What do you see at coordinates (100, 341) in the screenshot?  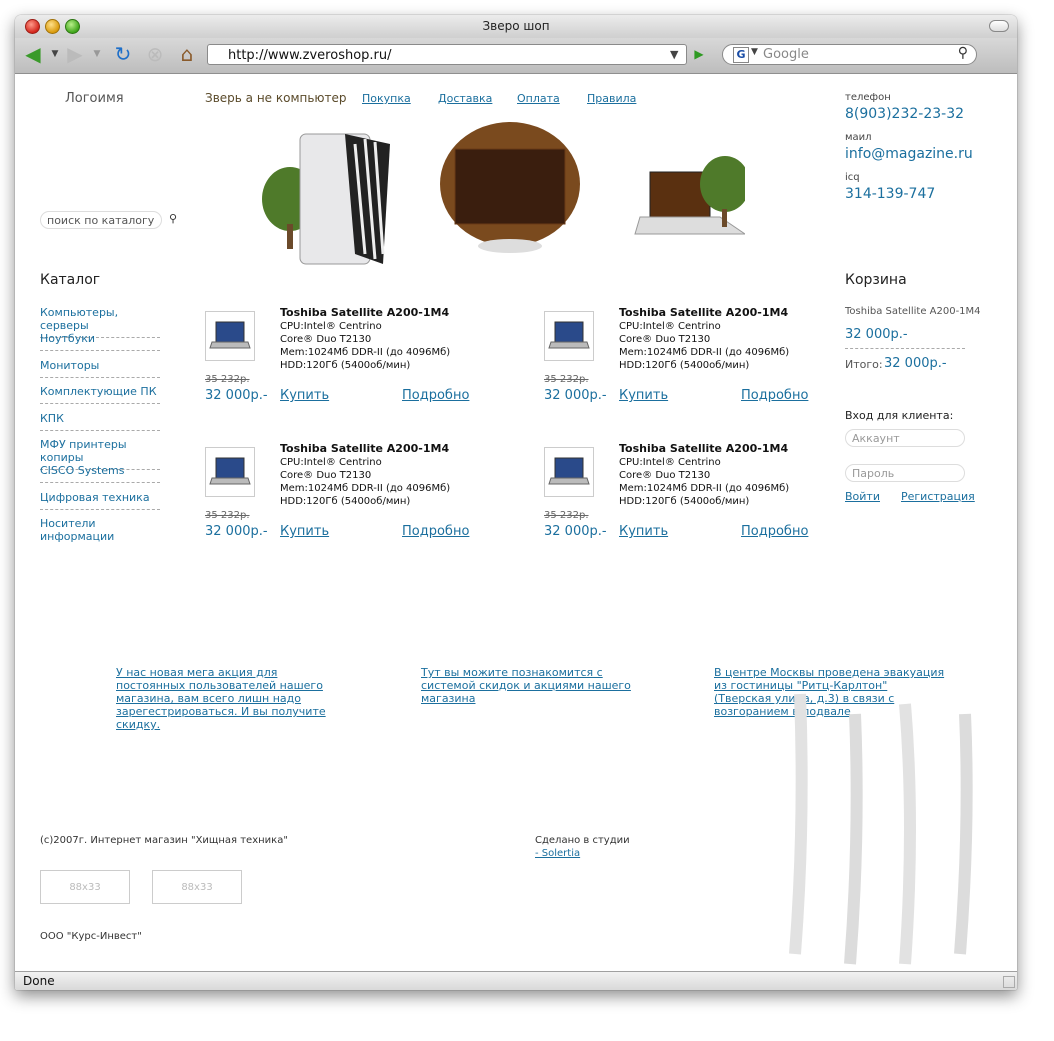 I see `catalog-item-laptops: Ноутбуки` at bounding box center [100, 341].